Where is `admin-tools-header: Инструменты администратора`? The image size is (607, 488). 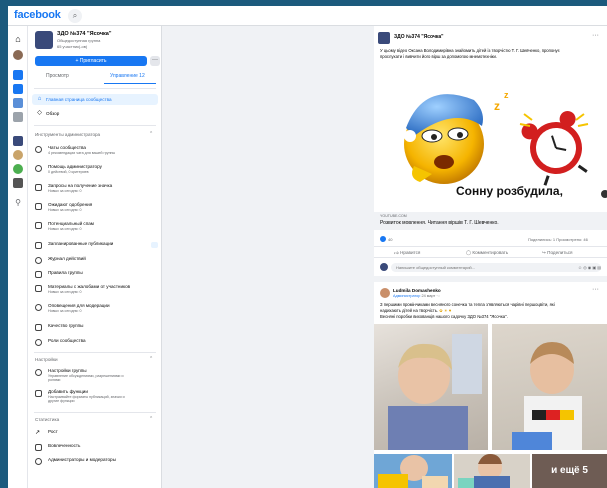
admin-tools-header: Инструменты администратора is located at coordinates (68, 134).